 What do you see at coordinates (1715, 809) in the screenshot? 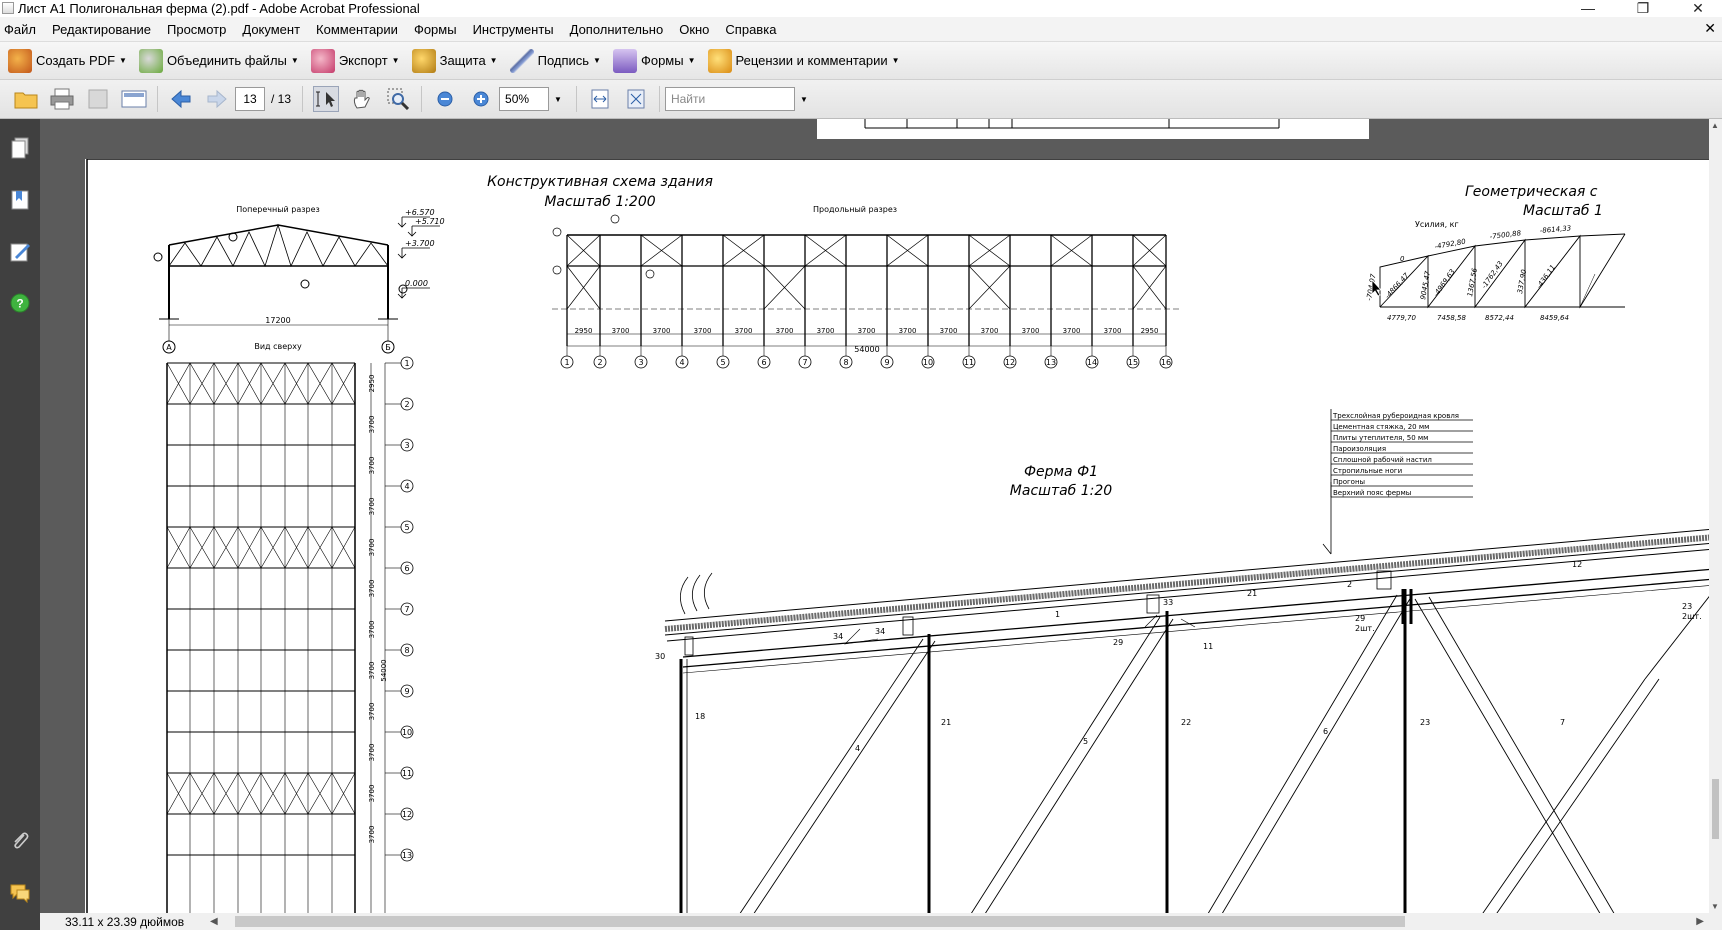
I see `vertical-scroll-thumb` at bounding box center [1715, 809].